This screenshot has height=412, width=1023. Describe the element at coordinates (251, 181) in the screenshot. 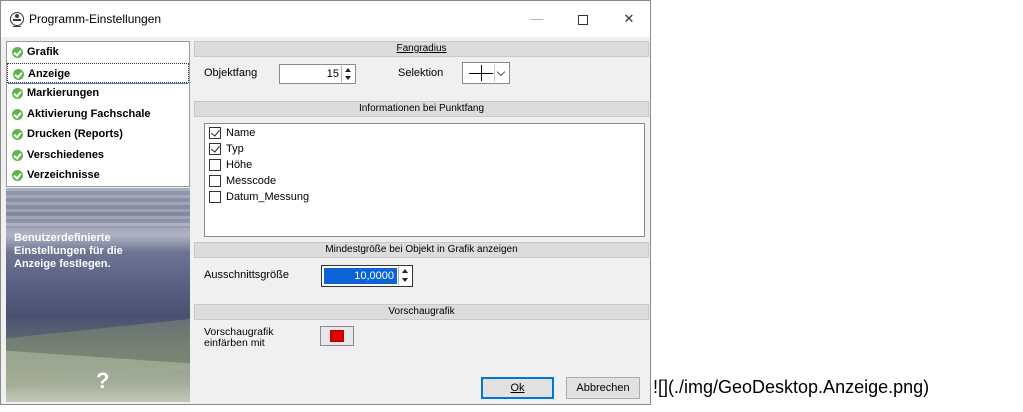

I see `checkbox-label: Messcode` at that location.